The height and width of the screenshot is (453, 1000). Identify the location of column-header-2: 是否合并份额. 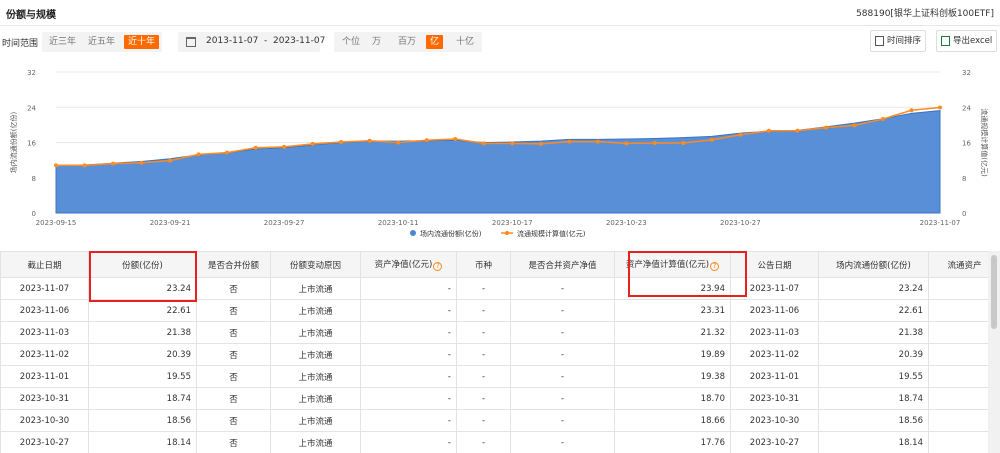
(233, 264).